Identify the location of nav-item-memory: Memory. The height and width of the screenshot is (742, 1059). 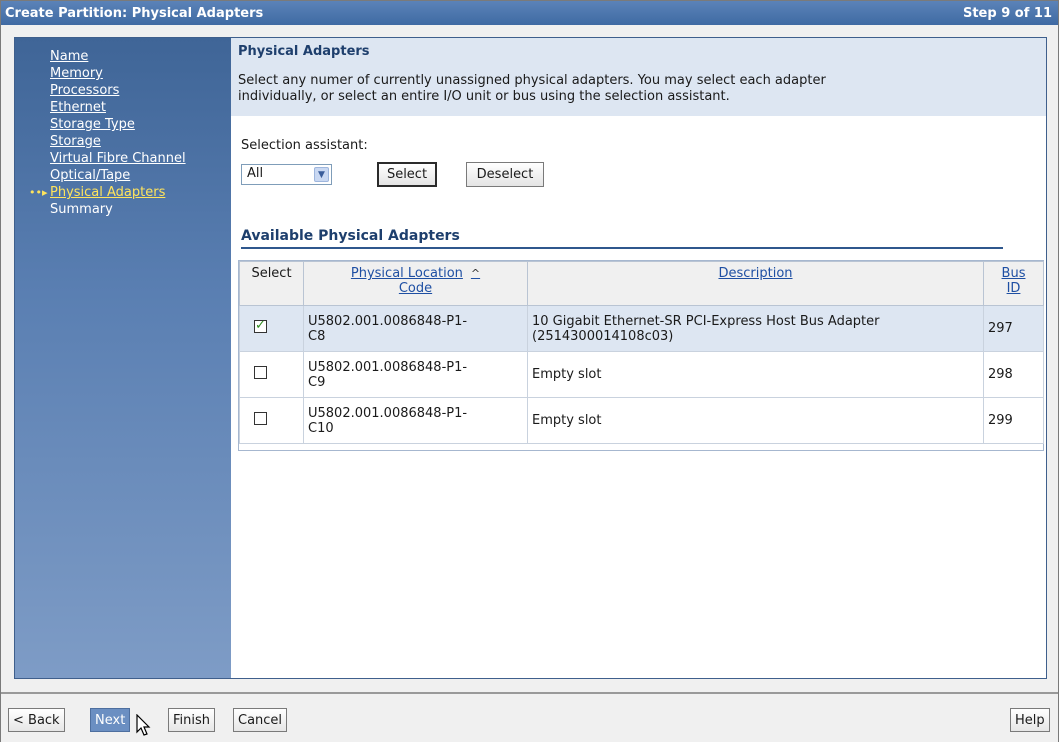
(123, 73).